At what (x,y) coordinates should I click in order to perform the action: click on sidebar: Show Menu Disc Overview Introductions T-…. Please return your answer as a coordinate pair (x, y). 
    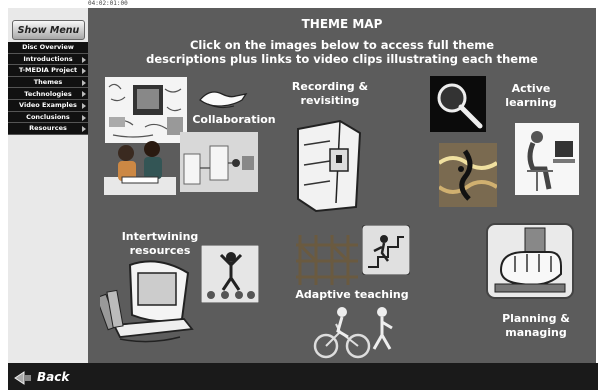
    Looking at the image, I should click on (48, 185).